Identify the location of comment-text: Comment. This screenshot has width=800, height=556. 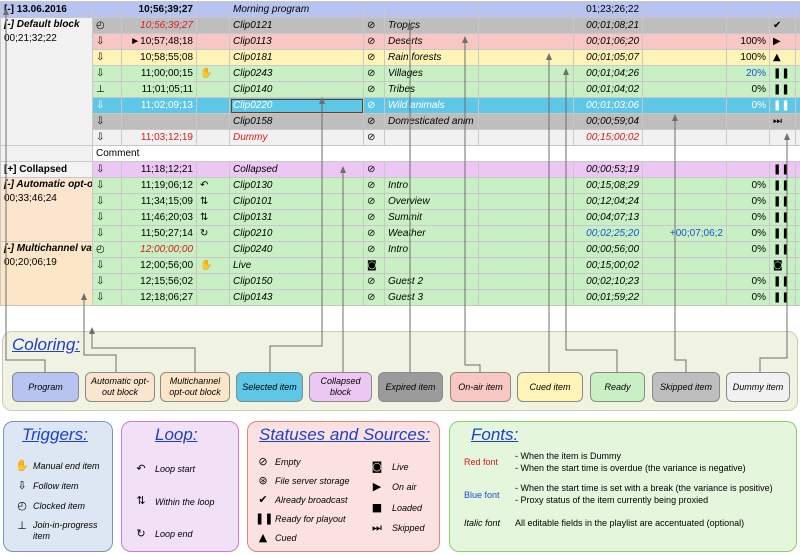
(446, 153).